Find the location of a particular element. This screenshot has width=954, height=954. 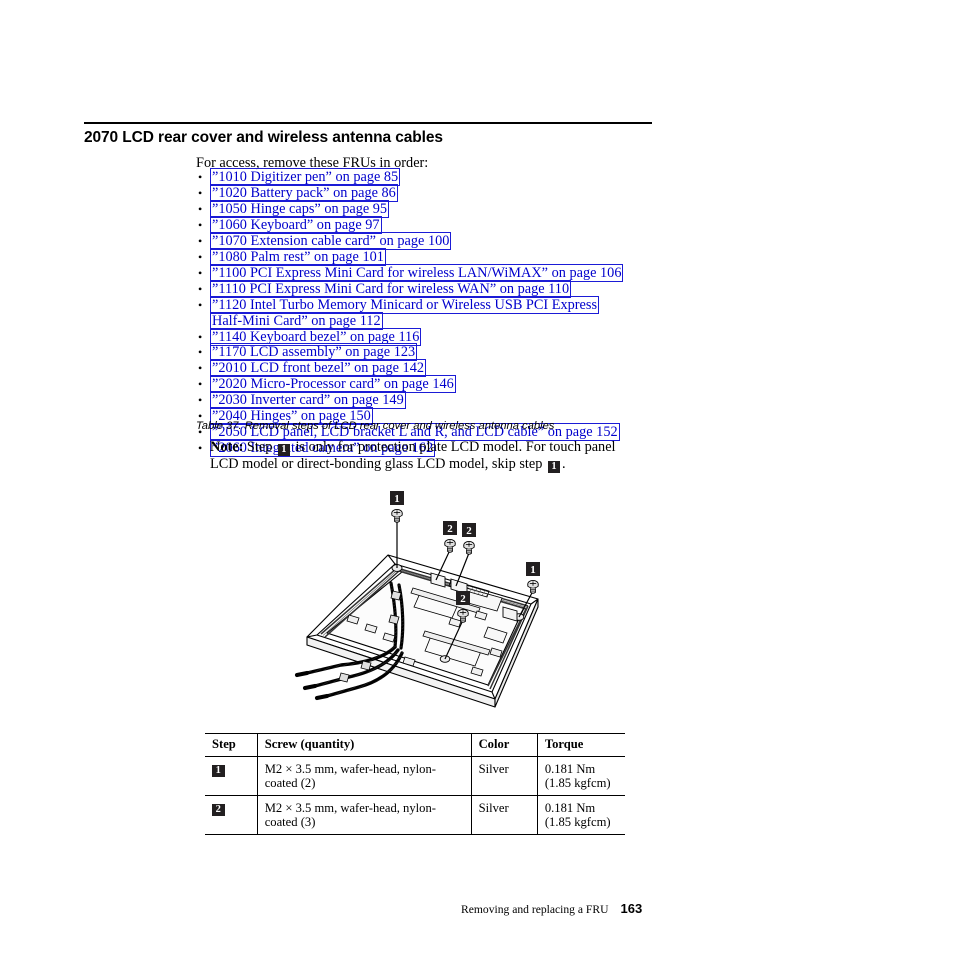

callout-badge-2c: 2 is located at coordinates (463, 598).